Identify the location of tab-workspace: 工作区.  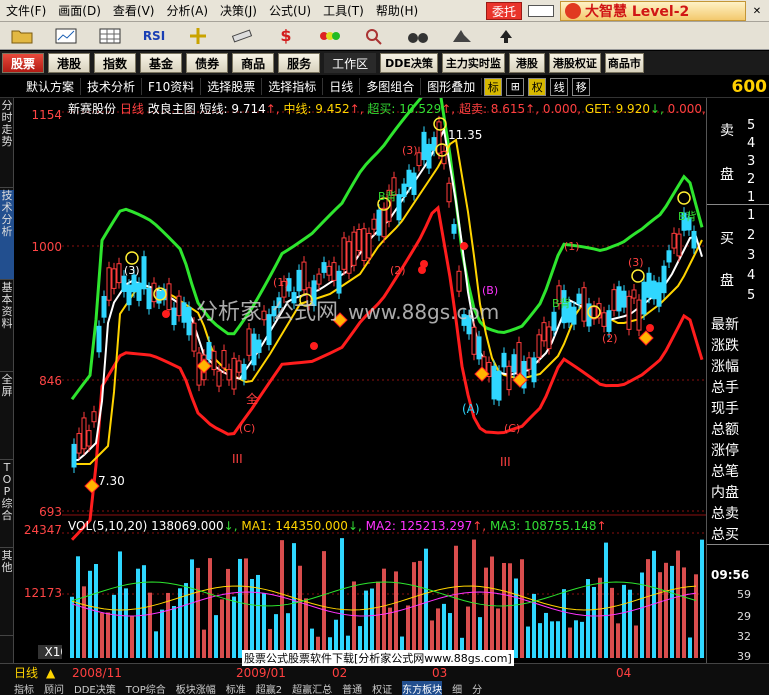
(350, 63).